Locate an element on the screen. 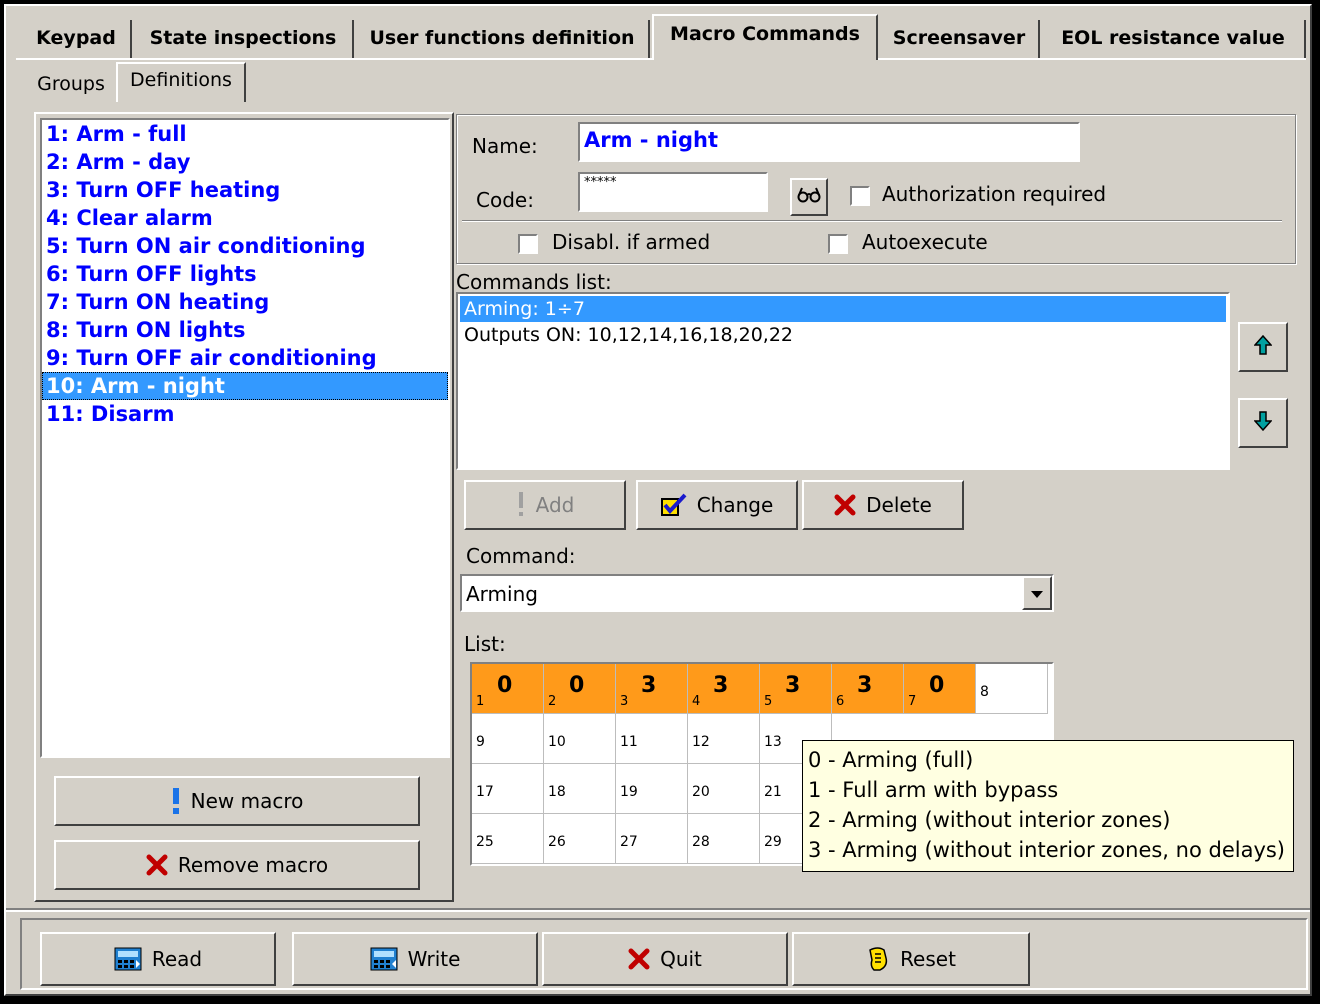 The width and height of the screenshot is (1320, 1004). new-macro-button: New macro is located at coordinates (237, 801).